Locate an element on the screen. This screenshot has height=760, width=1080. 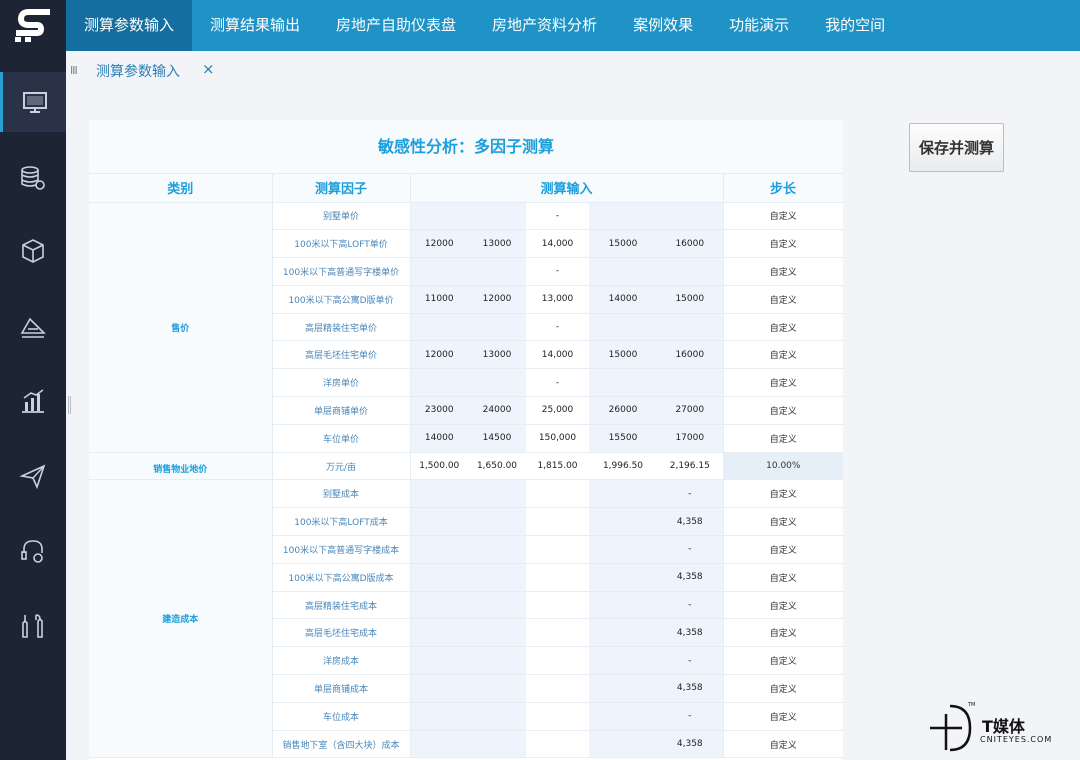
input-cell: 26000 is located at coordinates (623, 410).